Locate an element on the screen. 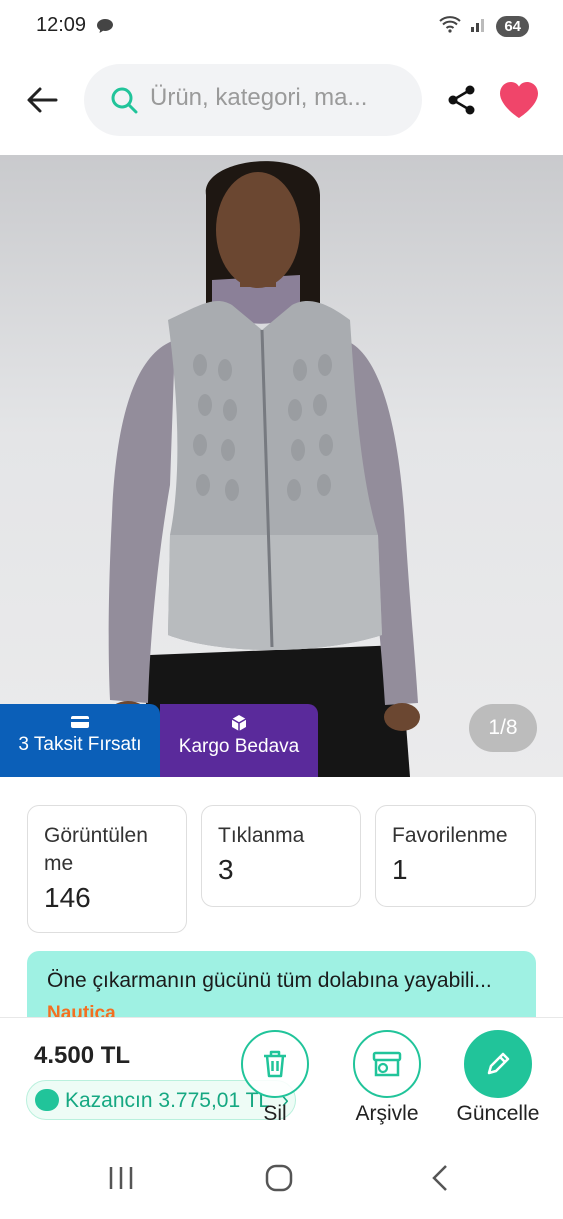 The width and height of the screenshot is (563, 1219). stat-label-views: Görüntülen me is located at coordinates (96, 849).